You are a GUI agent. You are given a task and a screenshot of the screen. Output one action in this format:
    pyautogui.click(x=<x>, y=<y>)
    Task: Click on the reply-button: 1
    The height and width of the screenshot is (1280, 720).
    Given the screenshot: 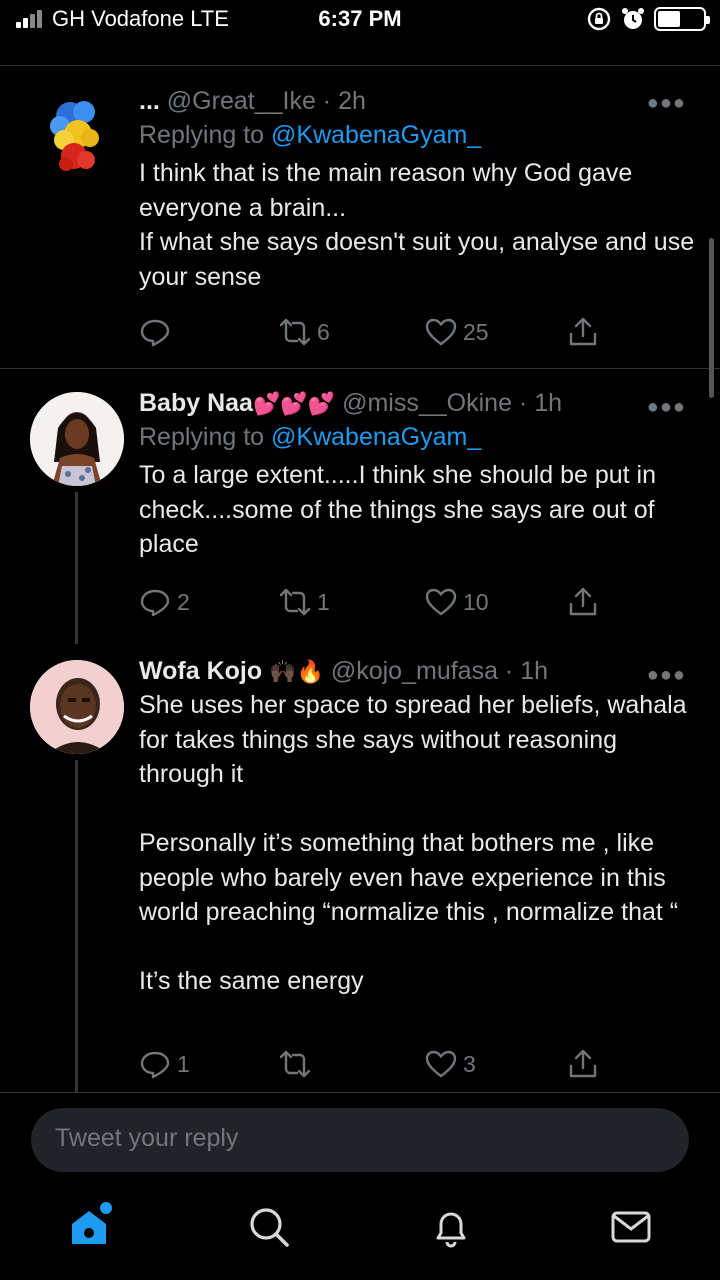 What is the action you would take?
    pyautogui.click(x=164, y=1064)
    